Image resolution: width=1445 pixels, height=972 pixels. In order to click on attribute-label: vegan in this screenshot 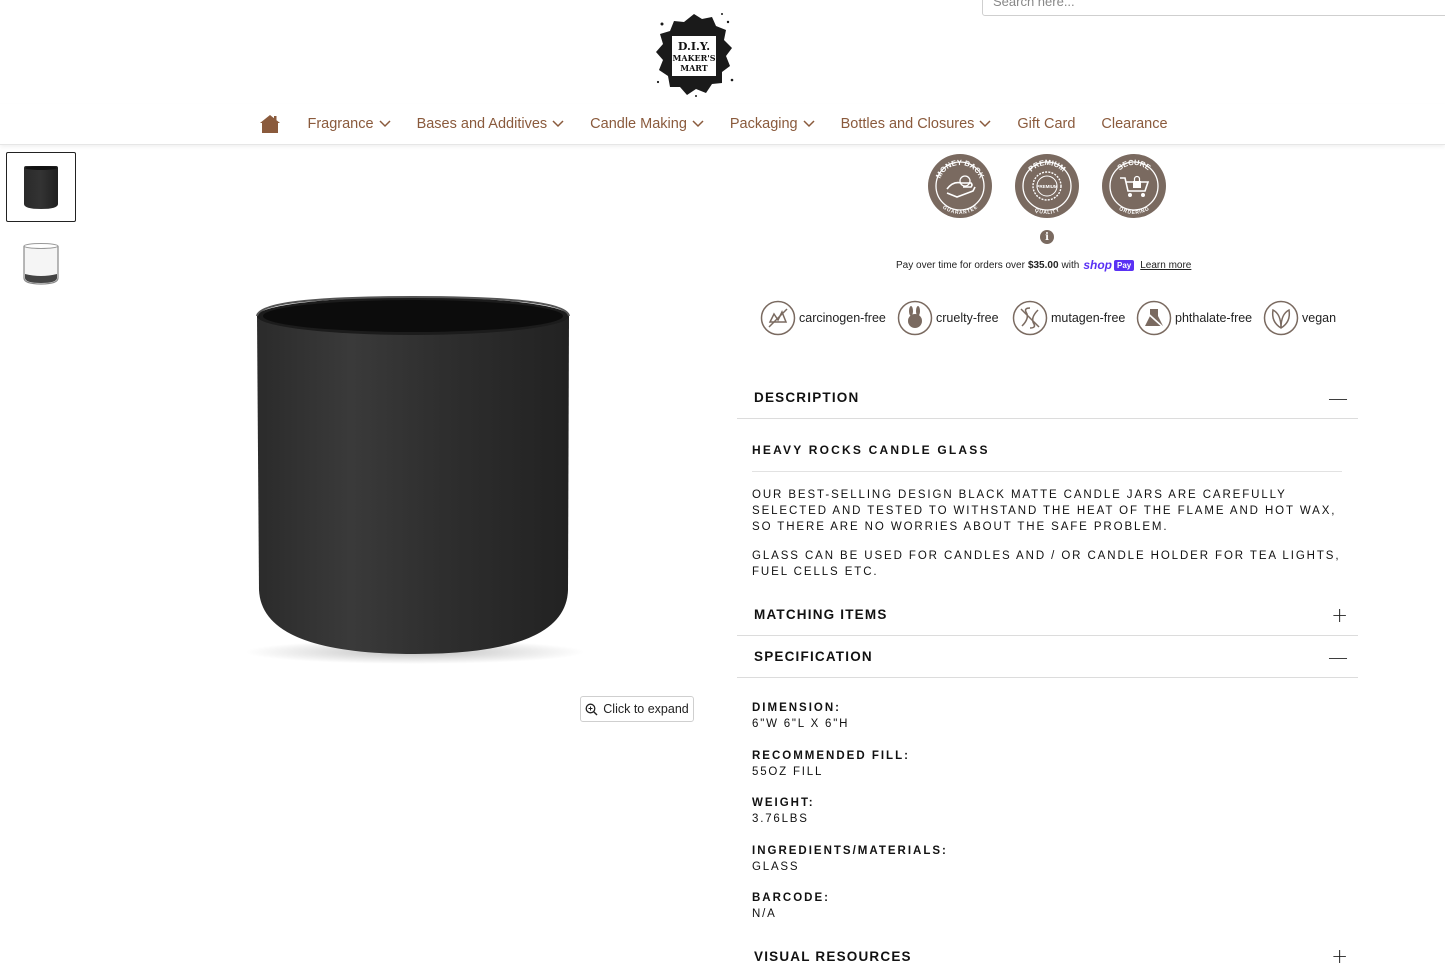, I will do `click(1319, 318)`.